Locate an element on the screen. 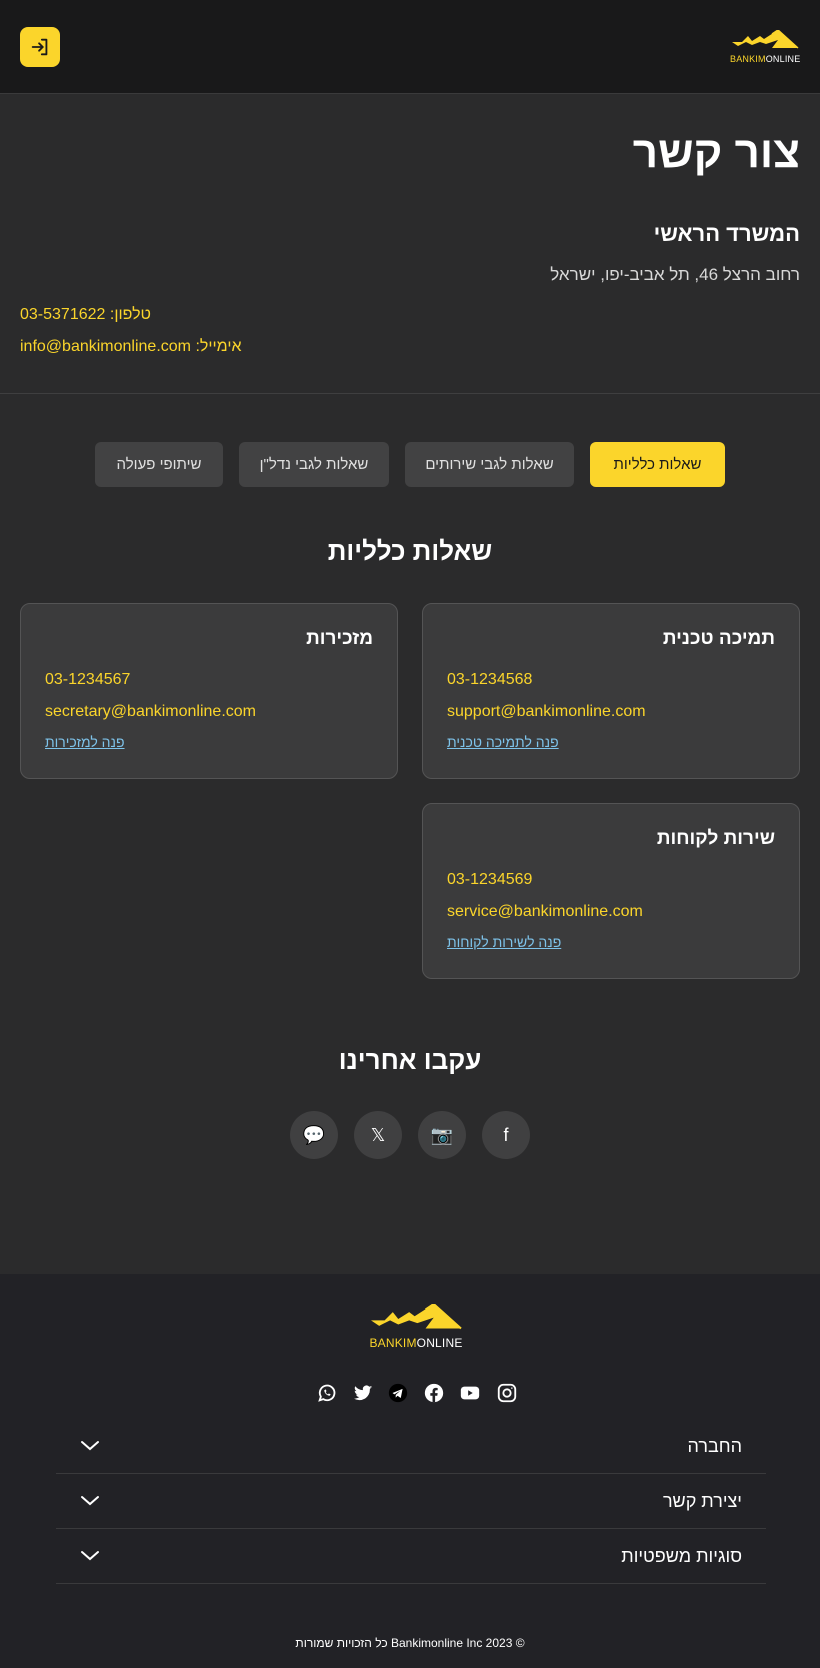 The width and height of the screenshot is (820, 1668). office-phone: טלפון: 03-5371622 is located at coordinates (85, 315).